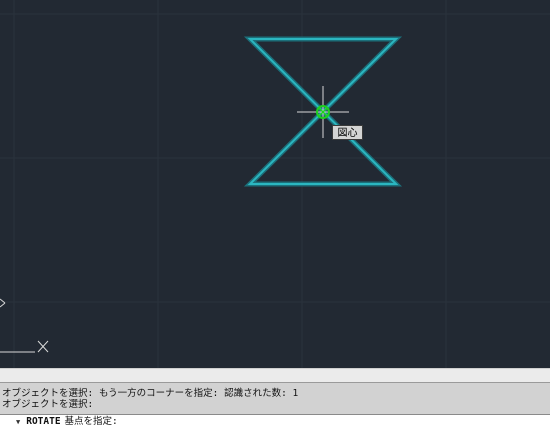 The image size is (550, 430). Describe the element at coordinates (150, 393) in the screenshot. I see `history-line: オブジェクトを選択: もう一方のコーナーを指定: 認識された数: 1` at that location.